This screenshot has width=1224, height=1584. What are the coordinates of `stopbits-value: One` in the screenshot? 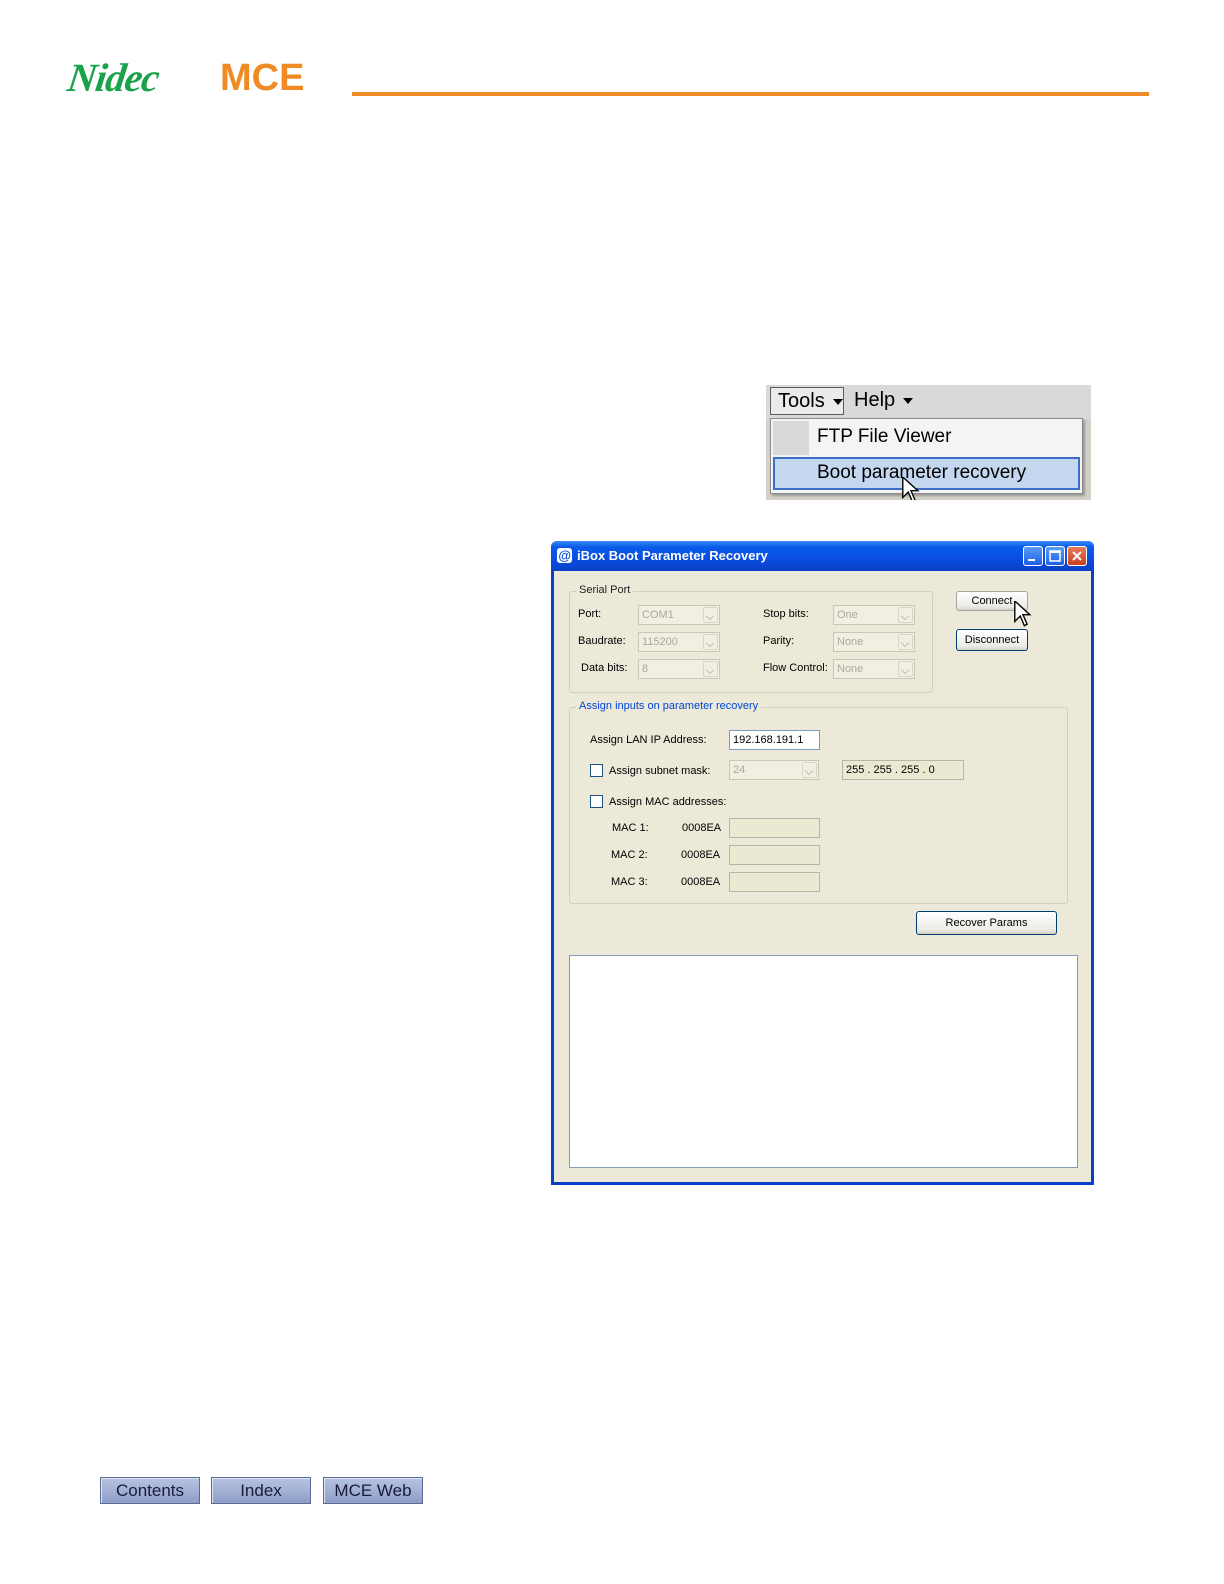 It's located at (847, 615).